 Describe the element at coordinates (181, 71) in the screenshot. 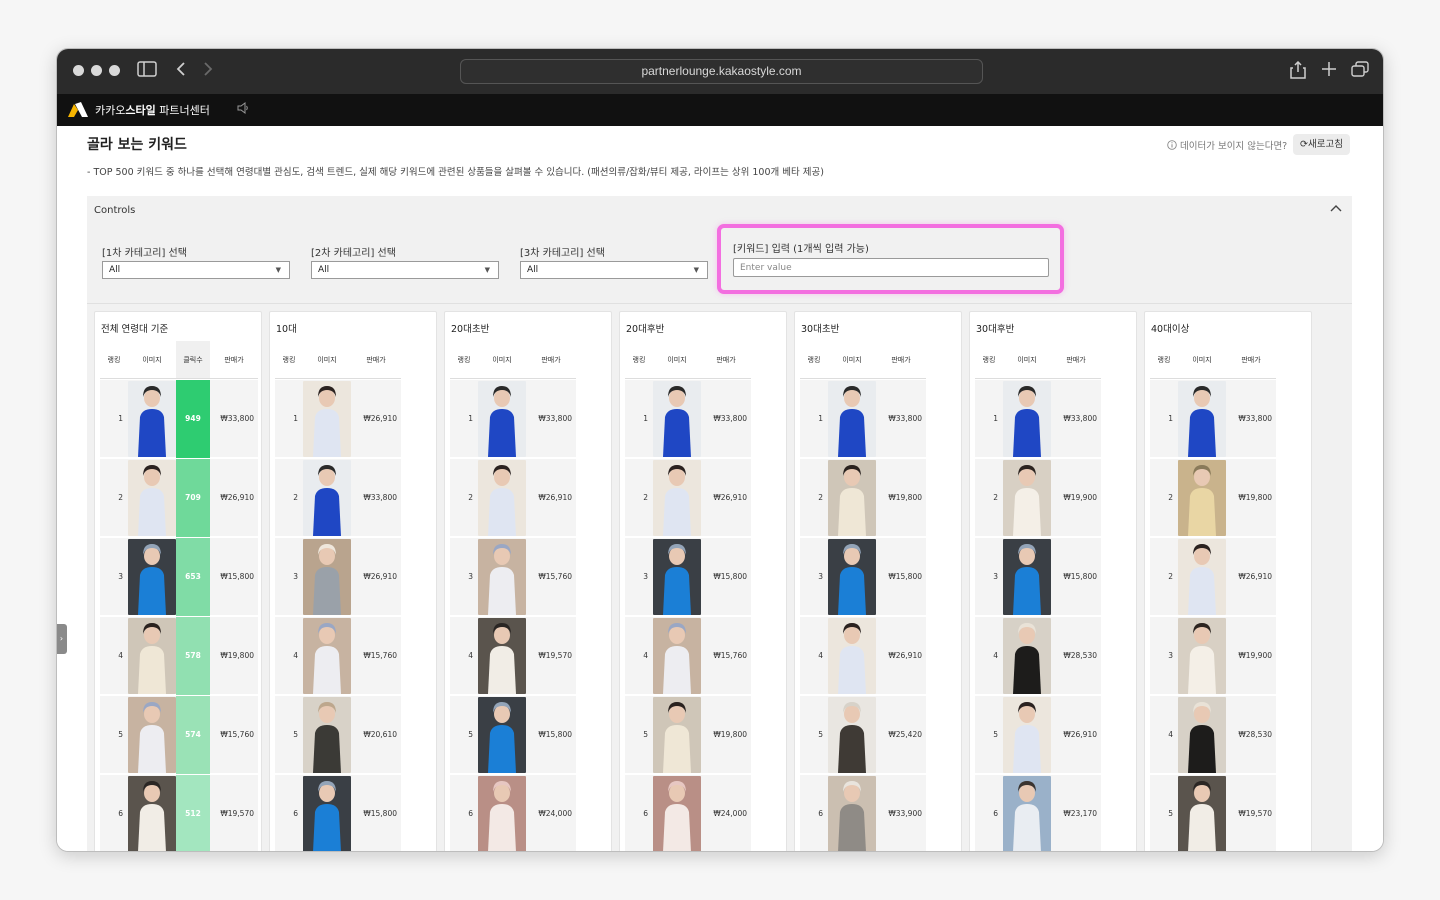

I see `back-icon` at that location.